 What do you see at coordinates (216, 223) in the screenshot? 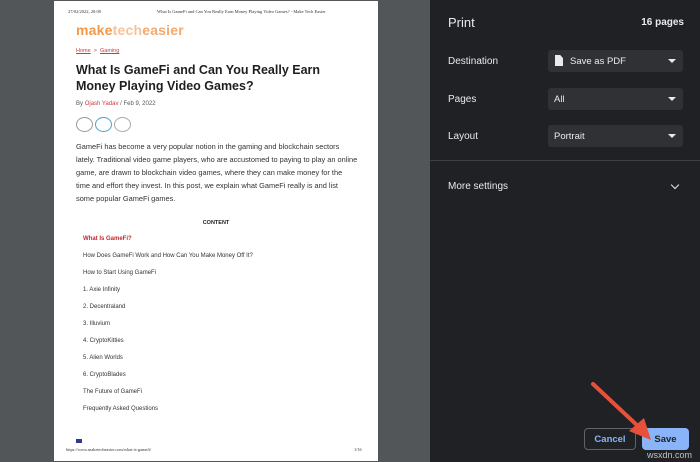
I see `toc-heading: CONTENT` at bounding box center [216, 223].